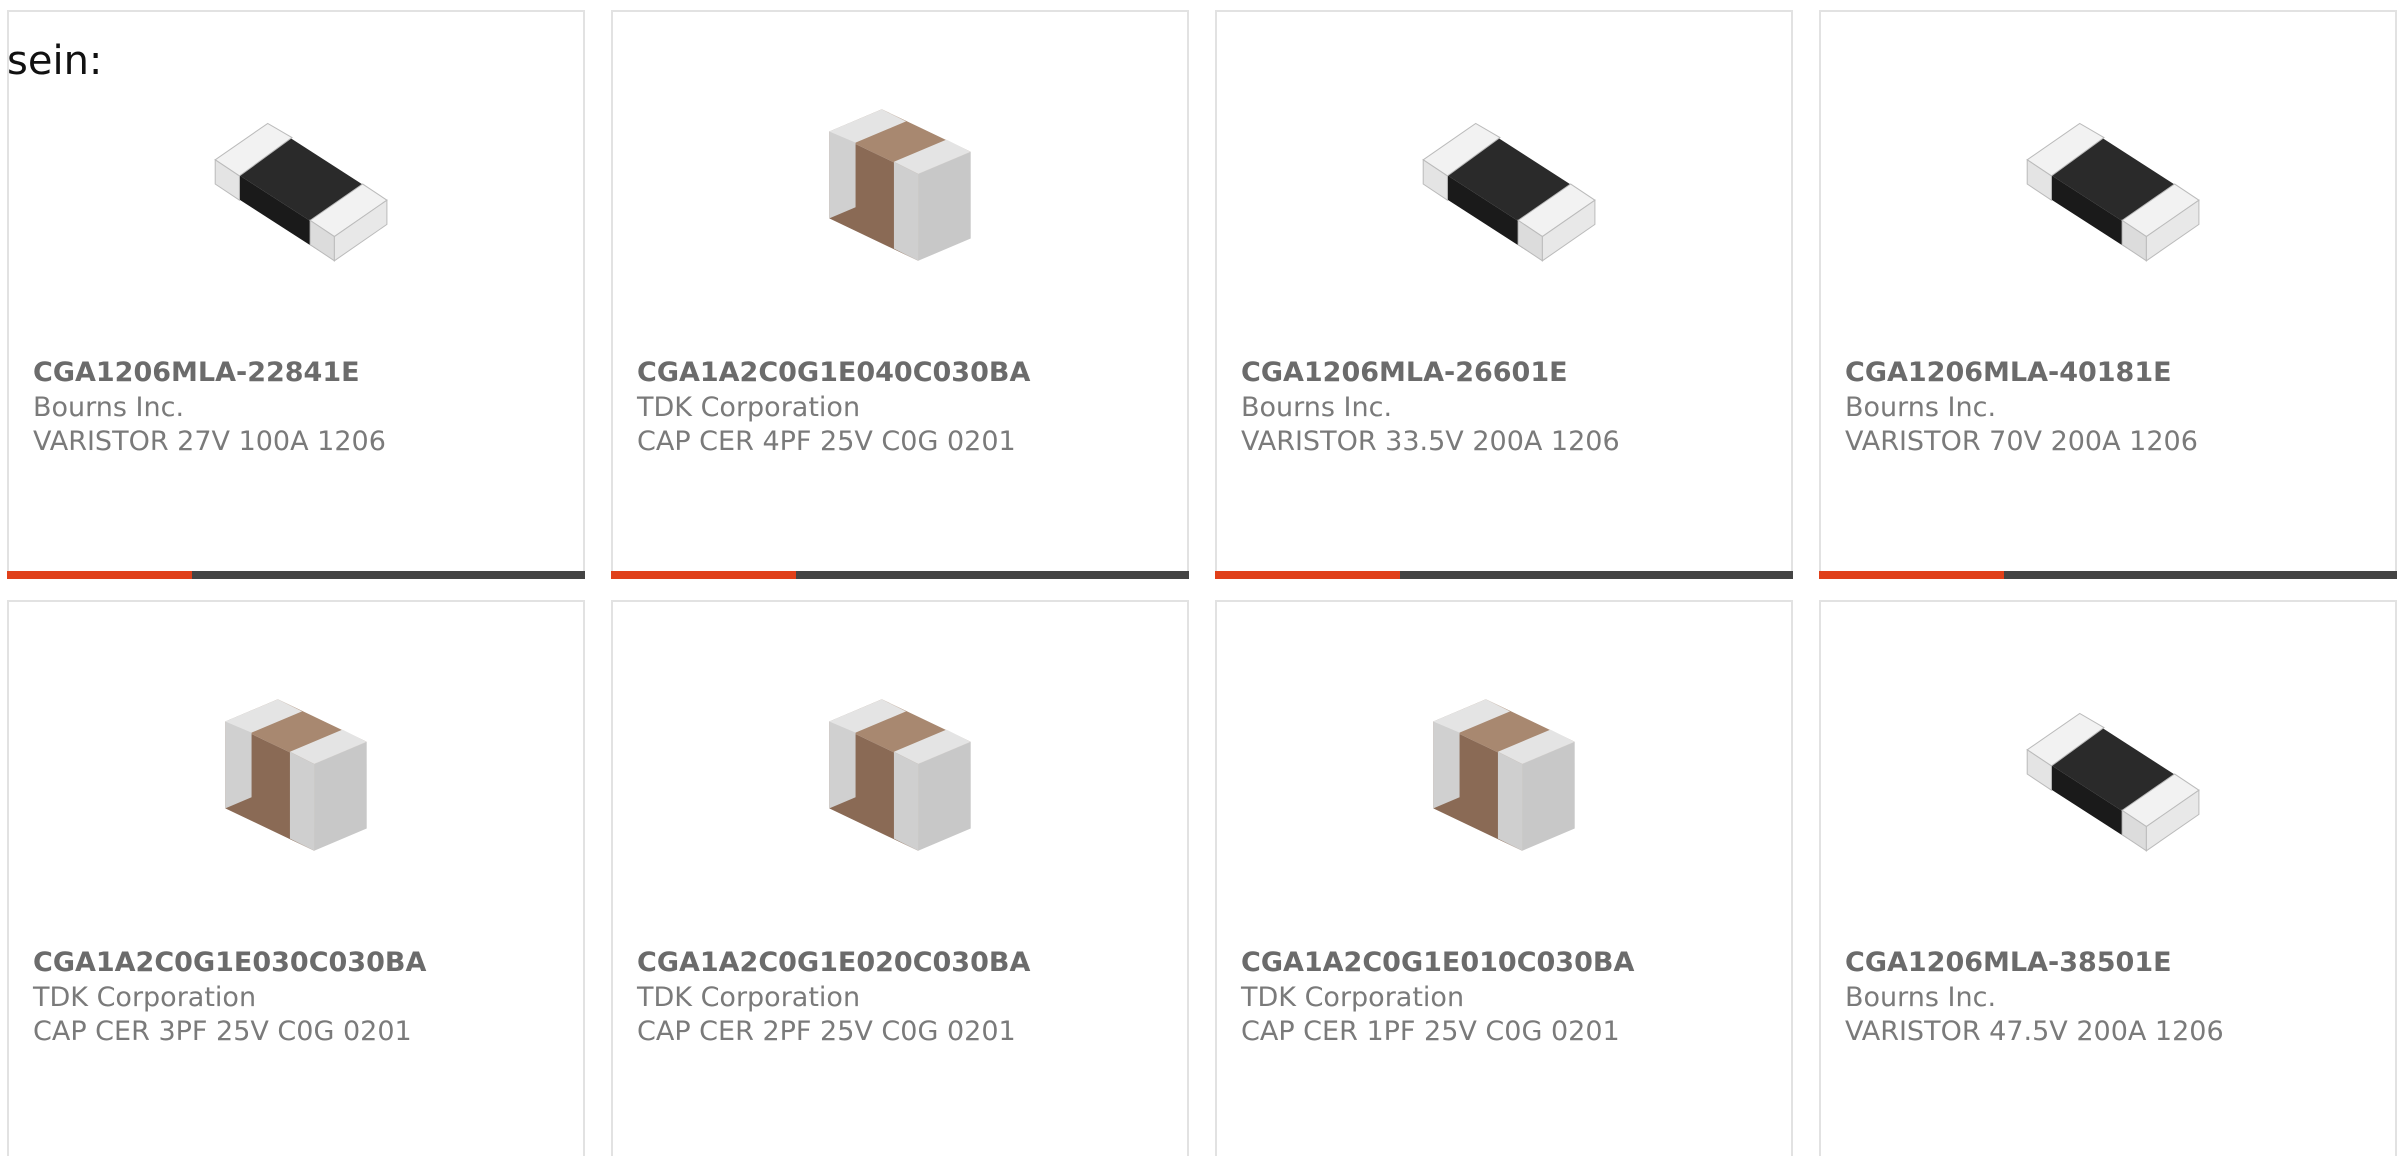  What do you see at coordinates (833, 372) in the screenshot?
I see `part-number: CGA1A2C0G1E040C030BA` at bounding box center [833, 372].